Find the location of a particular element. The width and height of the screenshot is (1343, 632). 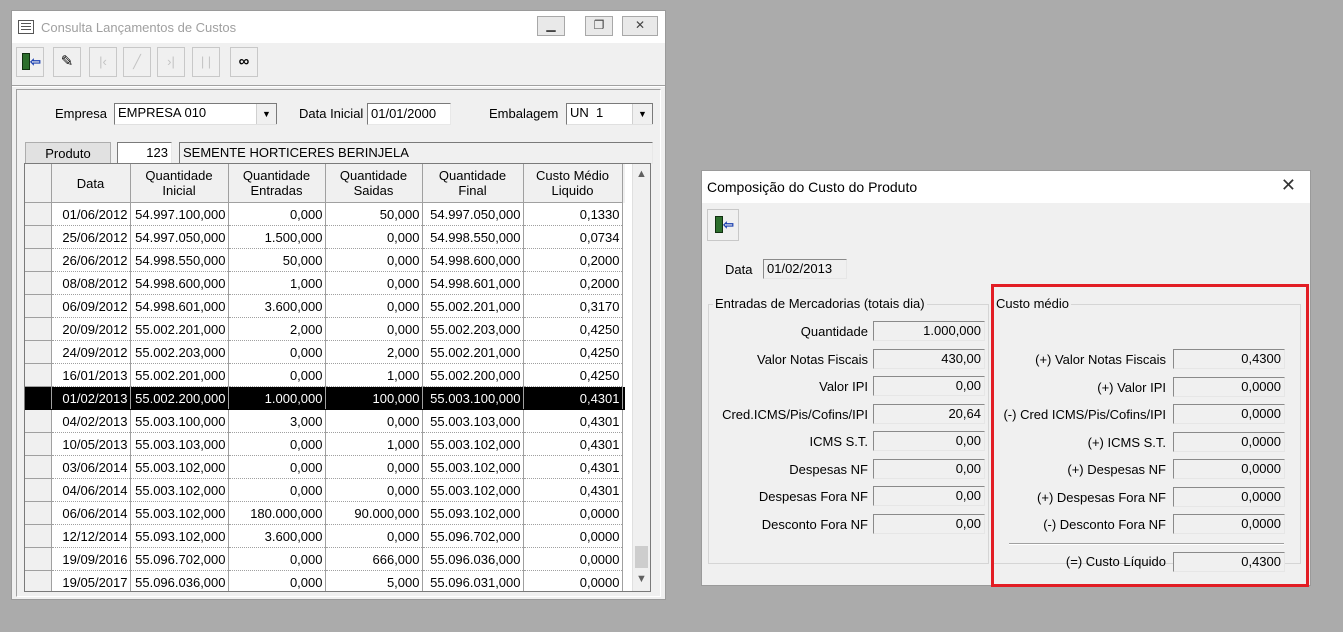

scroll-up-icon: ▲ is located at coordinates (641, 174).